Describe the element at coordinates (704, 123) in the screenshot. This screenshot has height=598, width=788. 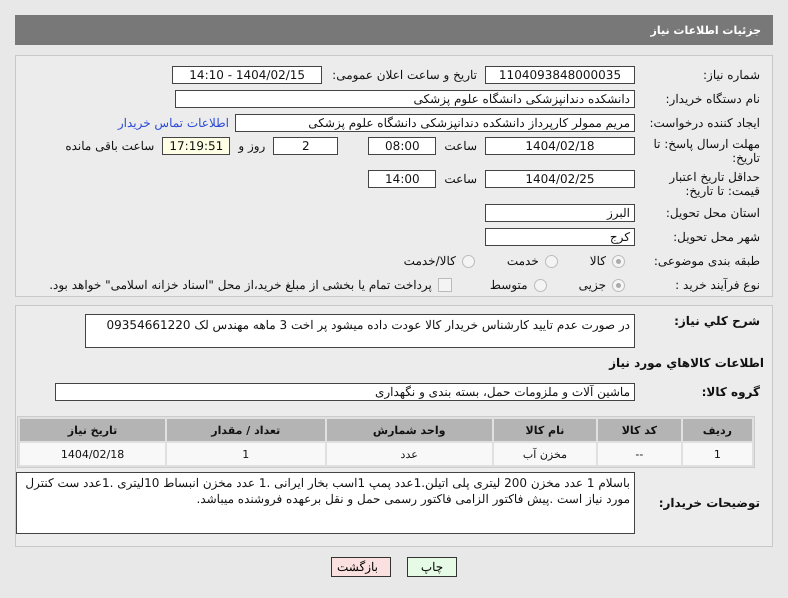
I see `field-label: ایجاد کننده درخواست:` at that location.